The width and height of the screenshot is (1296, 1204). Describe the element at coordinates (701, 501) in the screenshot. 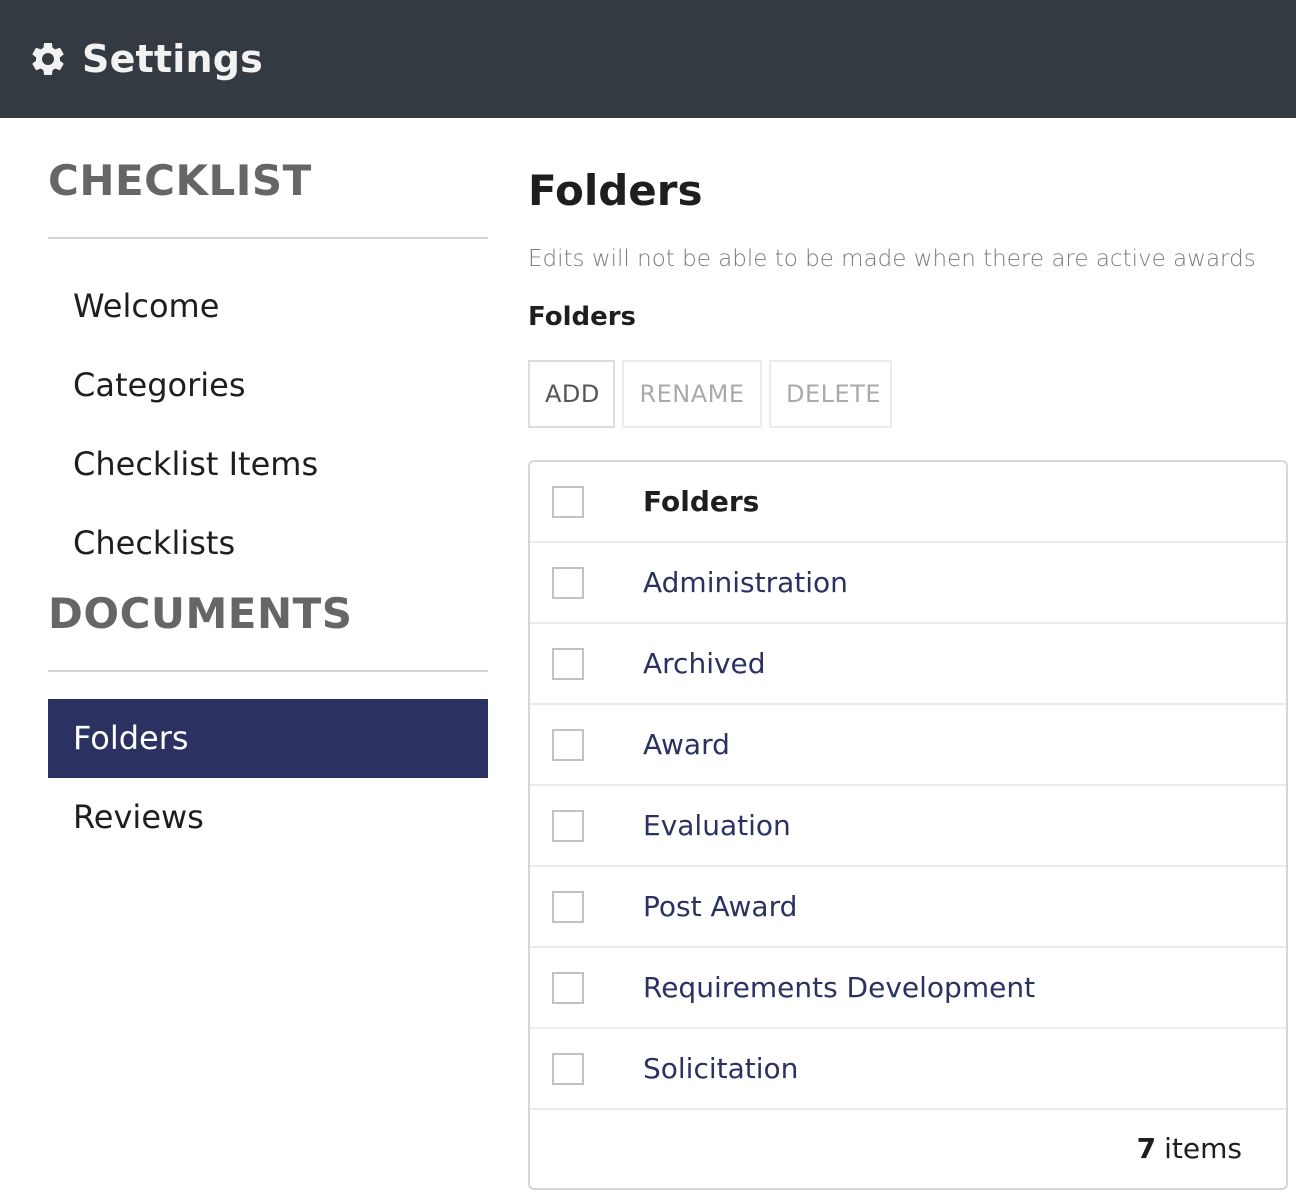

I see `column-header-folders: Folders` at that location.